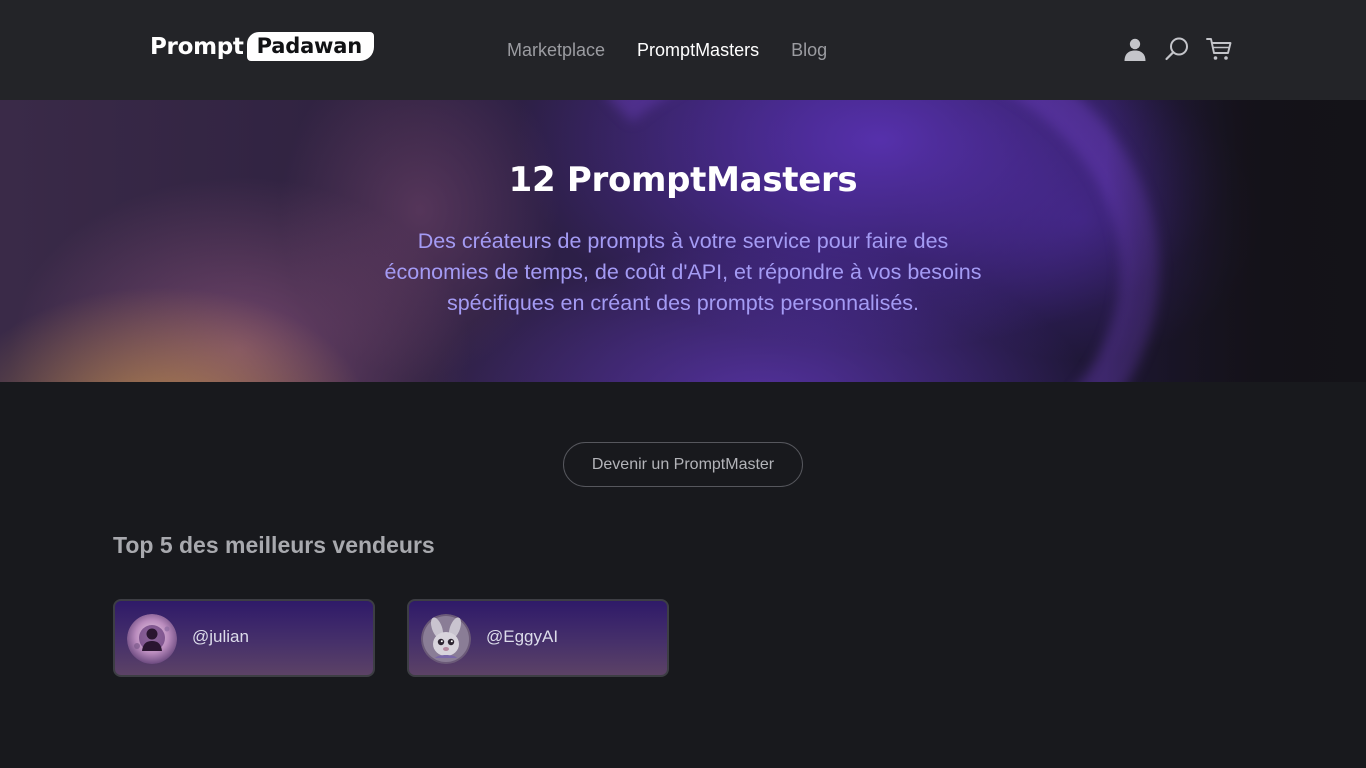 The width and height of the screenshot is (1366, 768). I want to click on seller-name: @julian, so click(220, 636).